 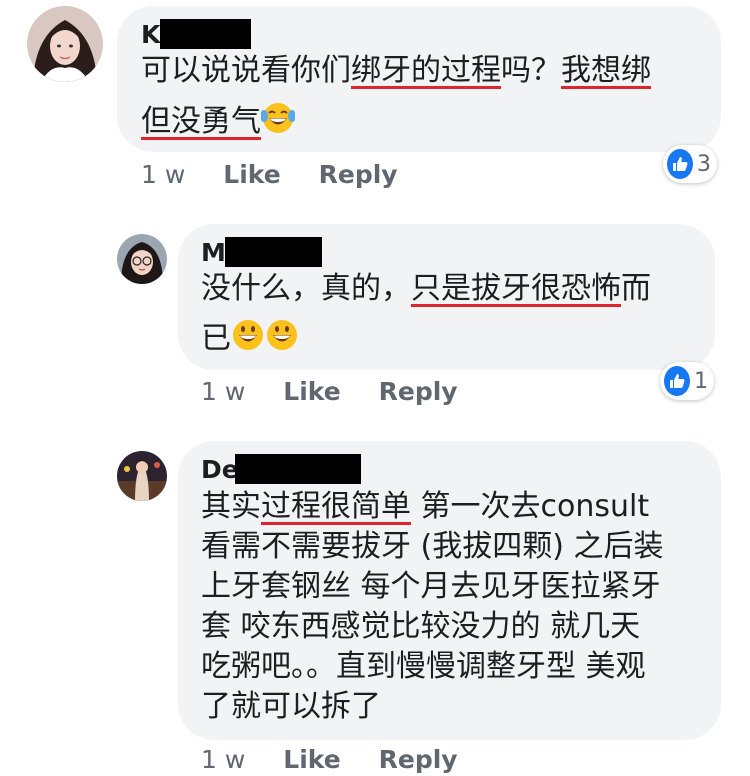 I want to click on laugh-cry-emoji-icon, so click(x=278, y=122).